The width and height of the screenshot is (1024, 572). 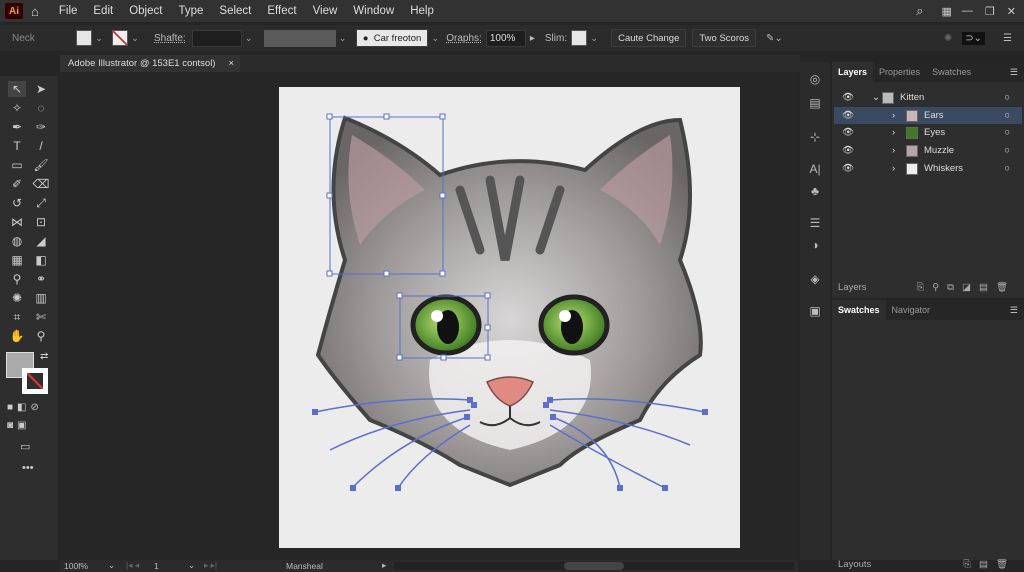 I want to click on layer-row-eyes: 👁 › Eyes ○, so click(x=928, y=132).